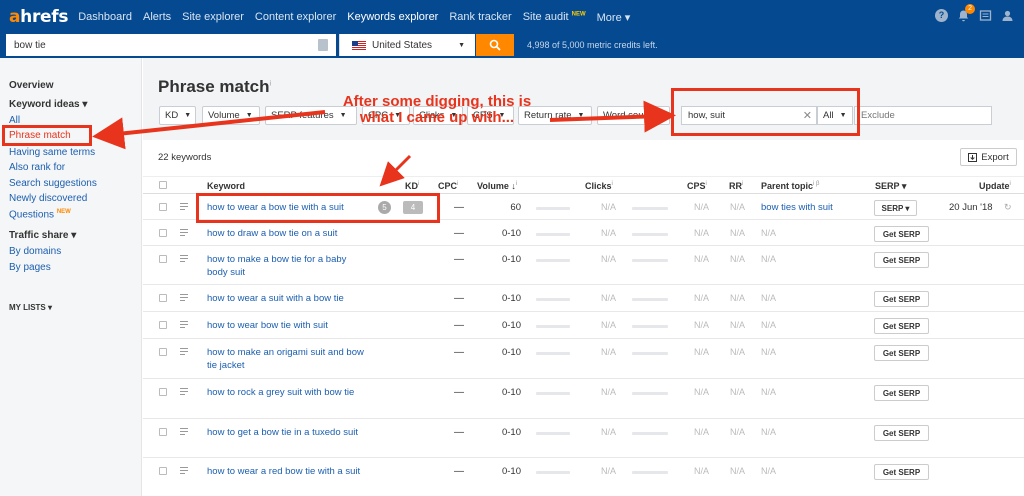 The image size is (1024, 496). I want to click on notification-count: 2, so click(970, 9).